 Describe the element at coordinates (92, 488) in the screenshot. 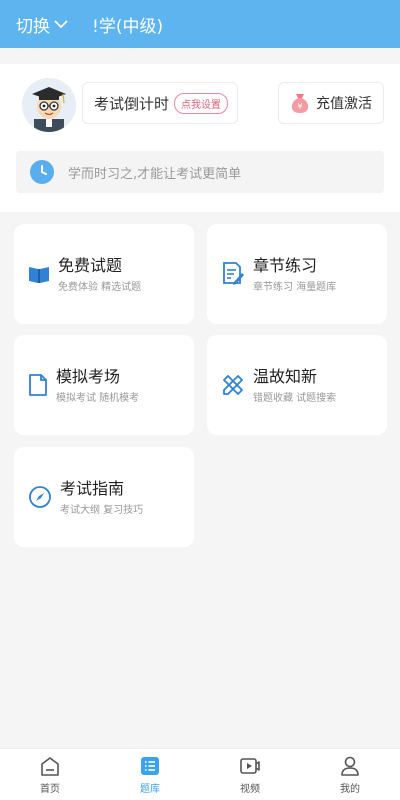

I see `card-title: 考试指南` at that location.